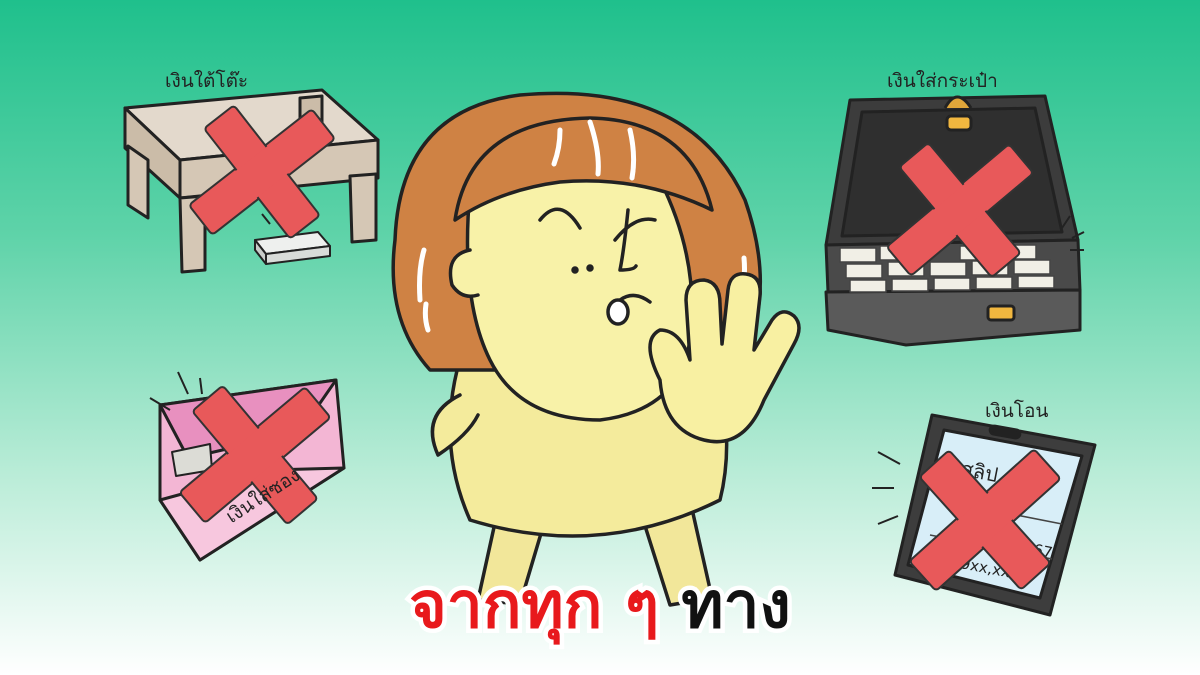 This screenshot has height=675, width=1200. I want to click on caption-black-part: ทาง, so click(736, 606).